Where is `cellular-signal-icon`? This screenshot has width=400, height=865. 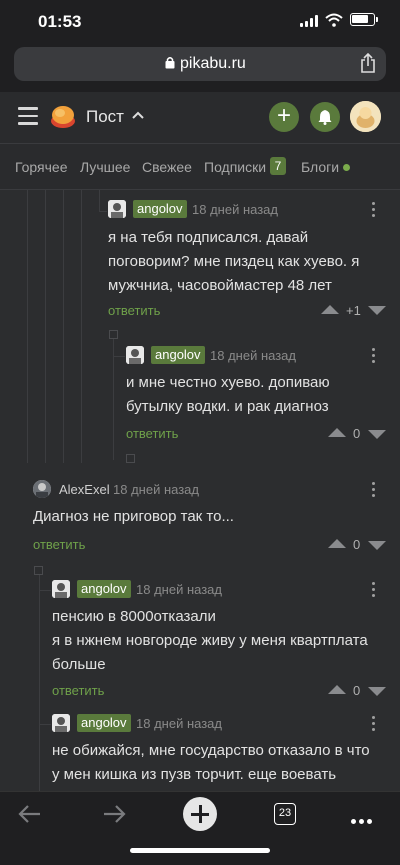 cellular-signal-icon is located at coordinates (309, 21).